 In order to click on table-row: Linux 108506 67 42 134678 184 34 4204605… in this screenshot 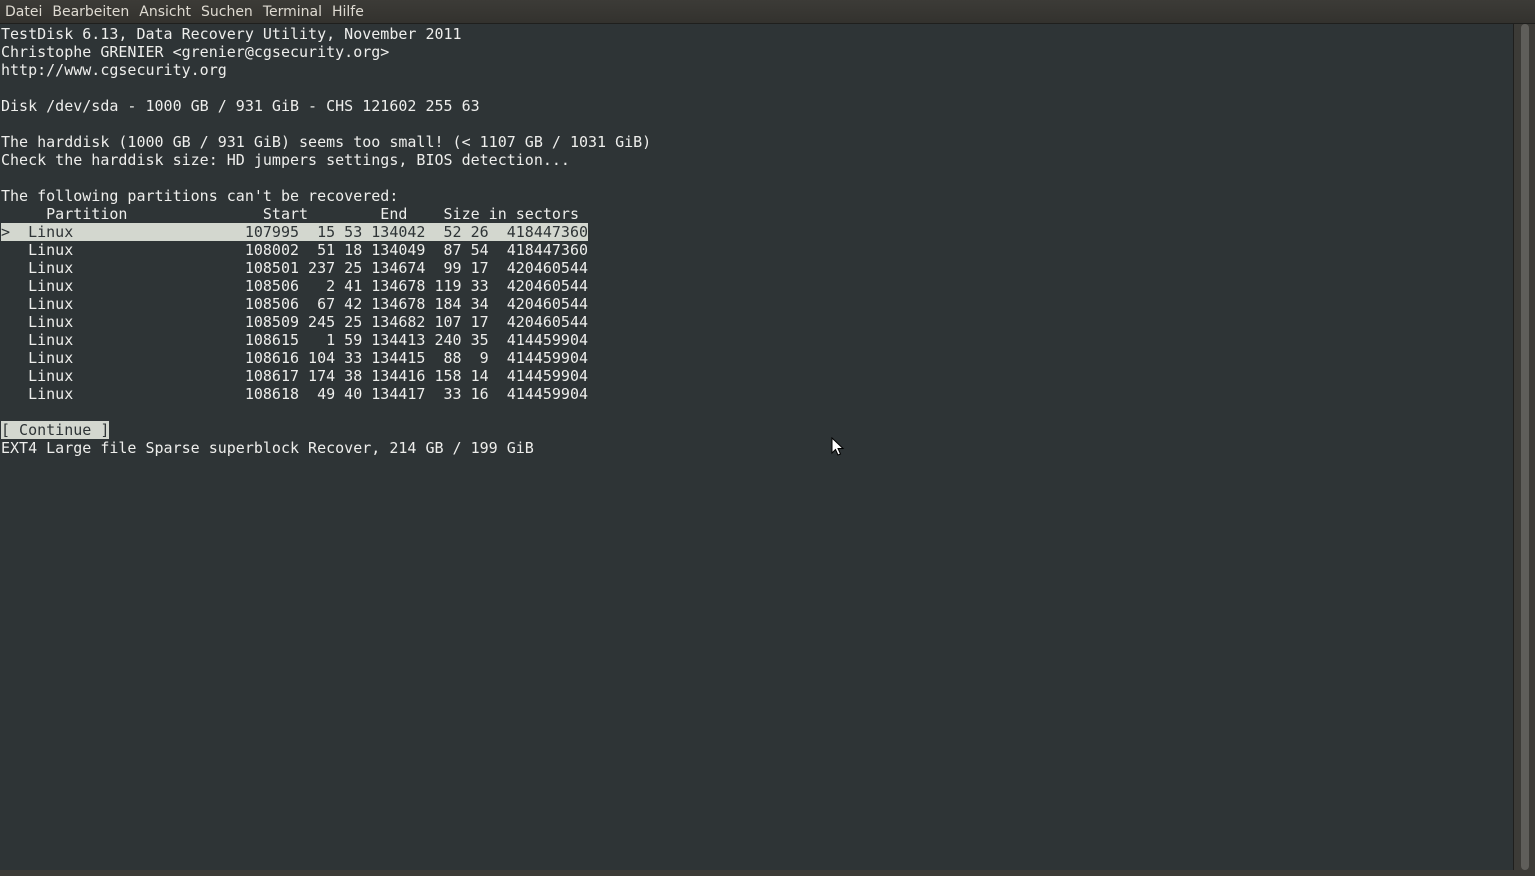, I will do `click(756, 304)`.